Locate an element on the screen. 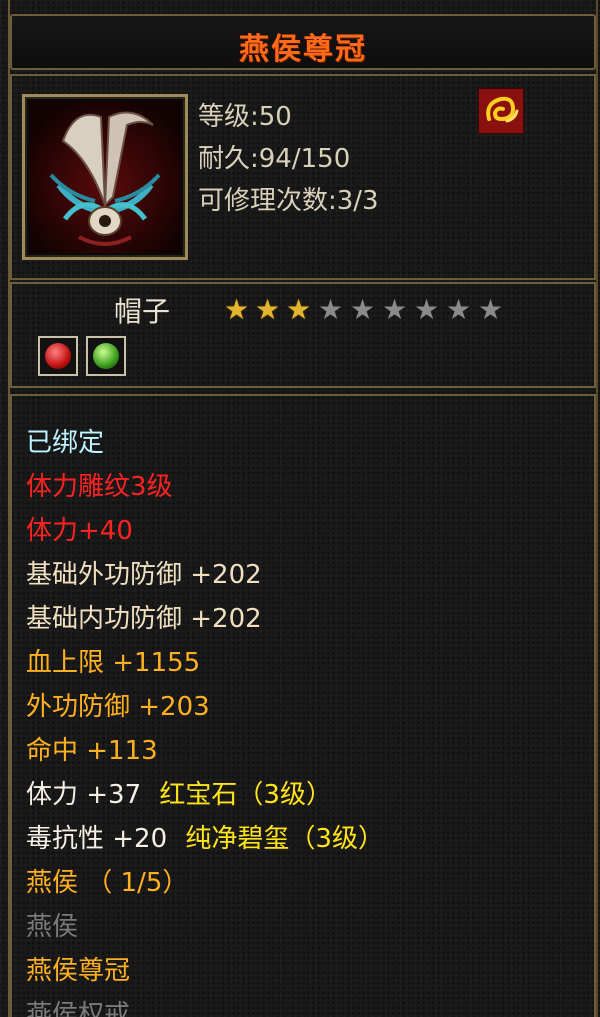 The width and height of the screenshot is (600, 1017). ruby-gem-icon is located at coordinates (58, 356).